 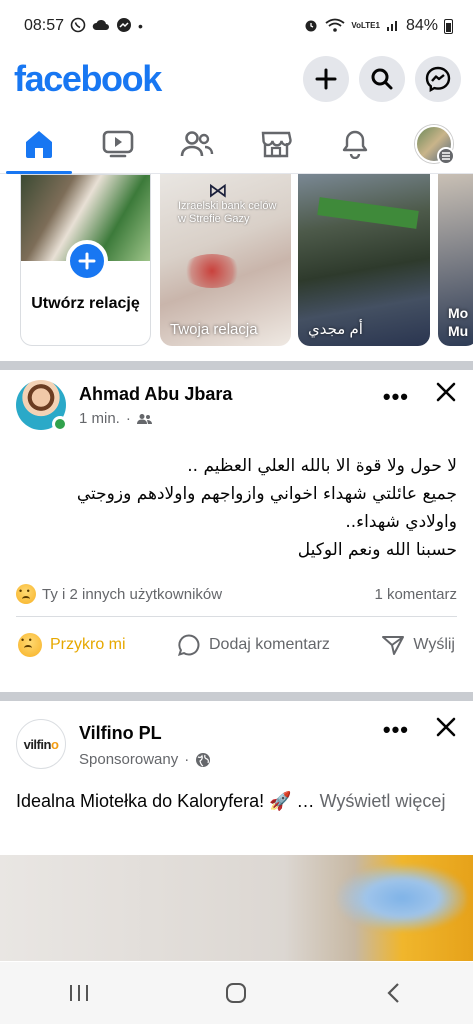 I want to click on story-friend-2-label: Mo Mu, so click(x=458, y=322).